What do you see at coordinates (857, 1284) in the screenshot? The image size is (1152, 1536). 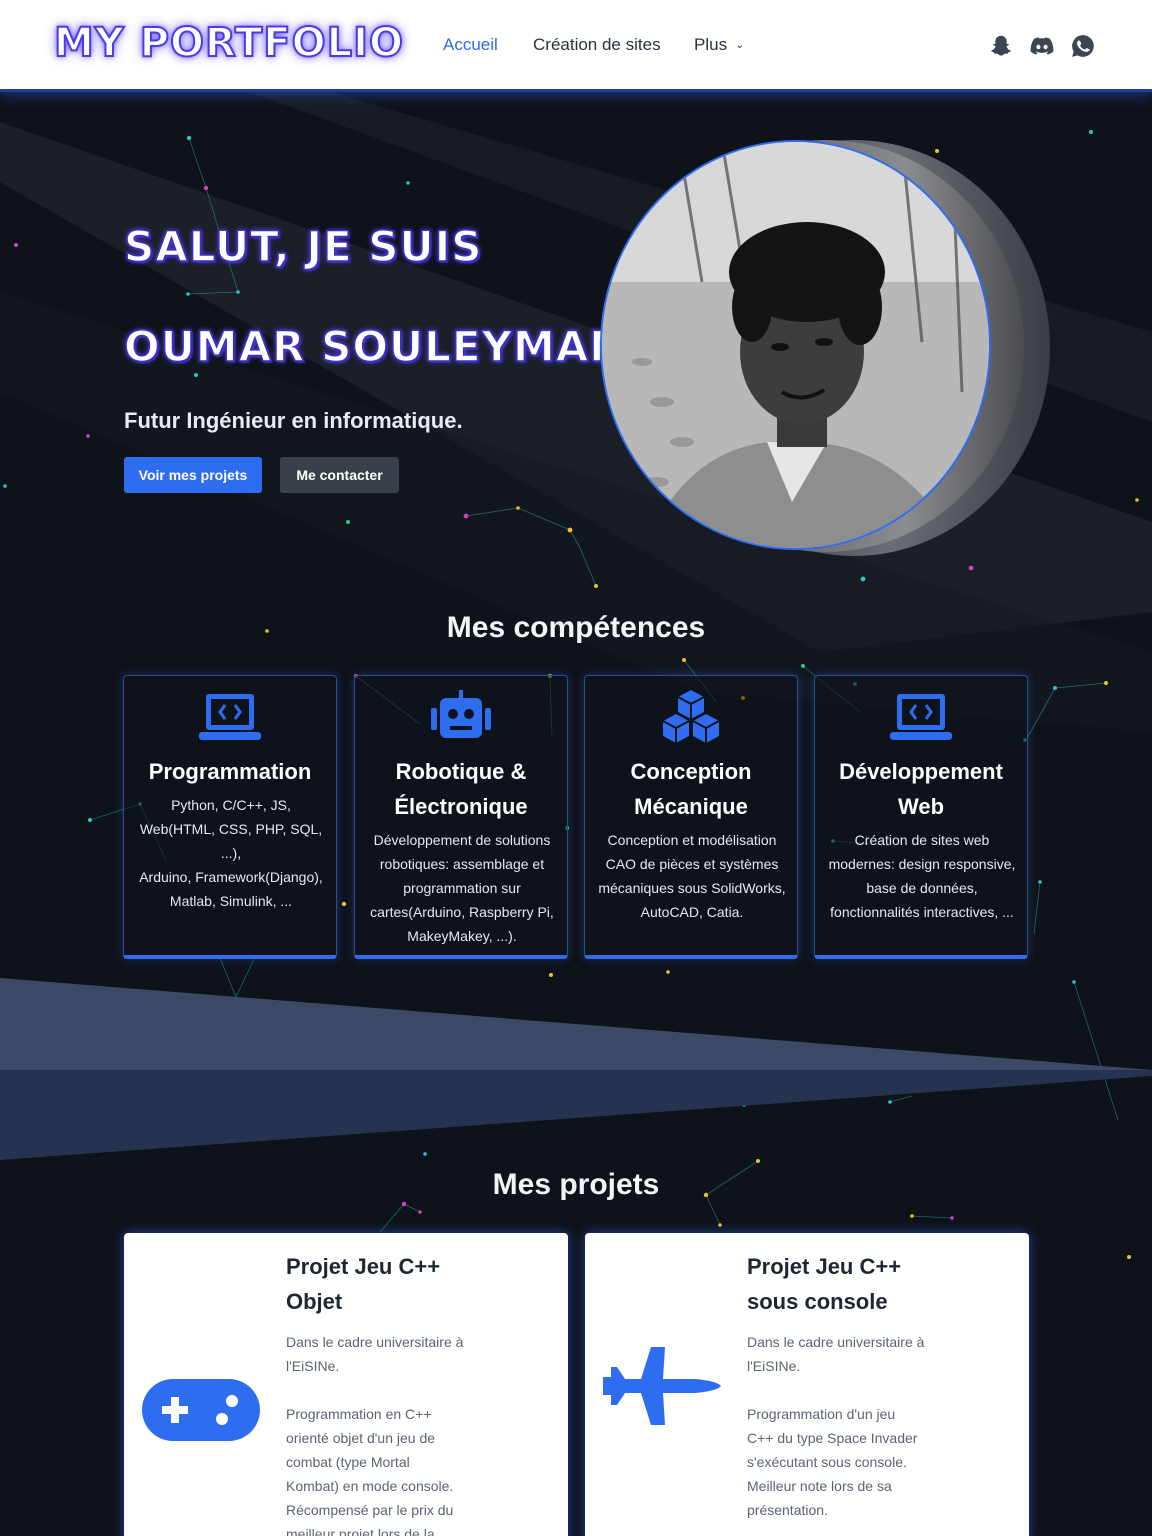 I see `project-title: Projet Jeu C++ sous console` at bounding box center [857, 1284].